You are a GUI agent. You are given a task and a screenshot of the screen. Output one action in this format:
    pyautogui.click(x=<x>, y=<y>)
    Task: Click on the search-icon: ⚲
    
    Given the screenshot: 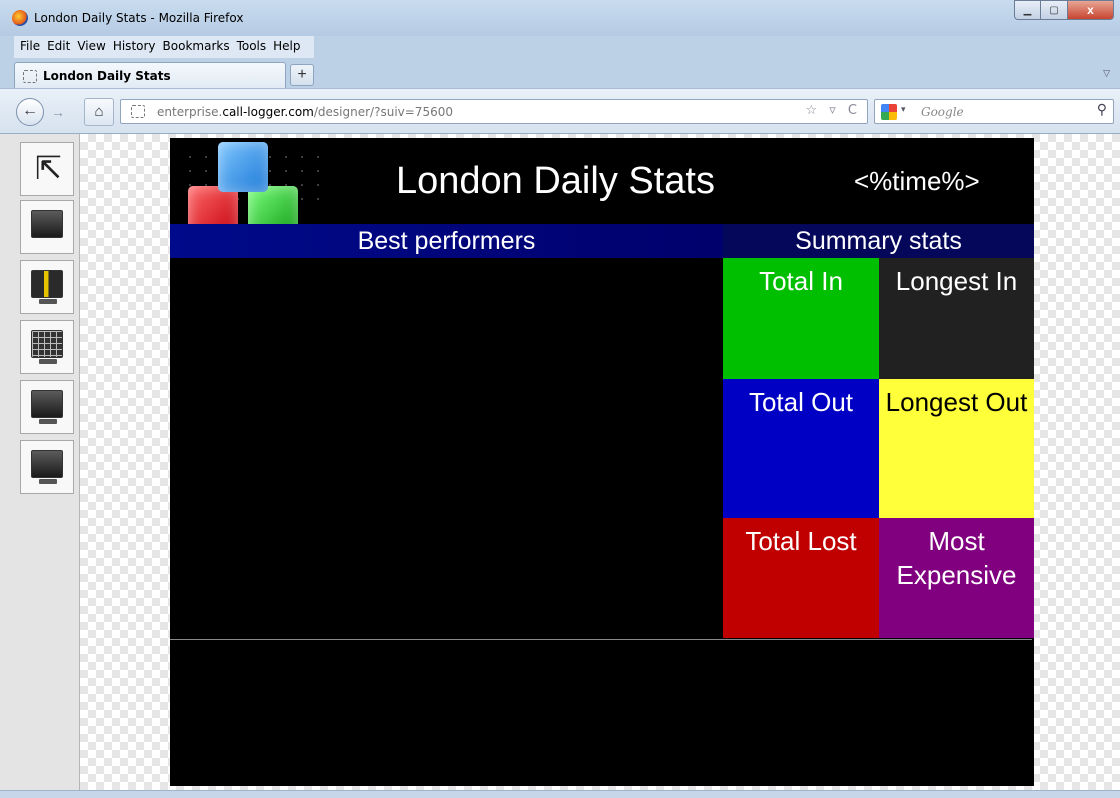 What is the action you would take?
    pyautogui.click(x=1102, y=110)
    